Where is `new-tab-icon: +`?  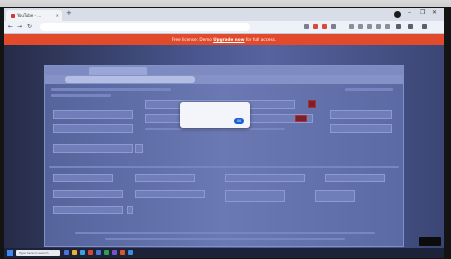
new-tab-icon: + is located at coordinates (69, 13).